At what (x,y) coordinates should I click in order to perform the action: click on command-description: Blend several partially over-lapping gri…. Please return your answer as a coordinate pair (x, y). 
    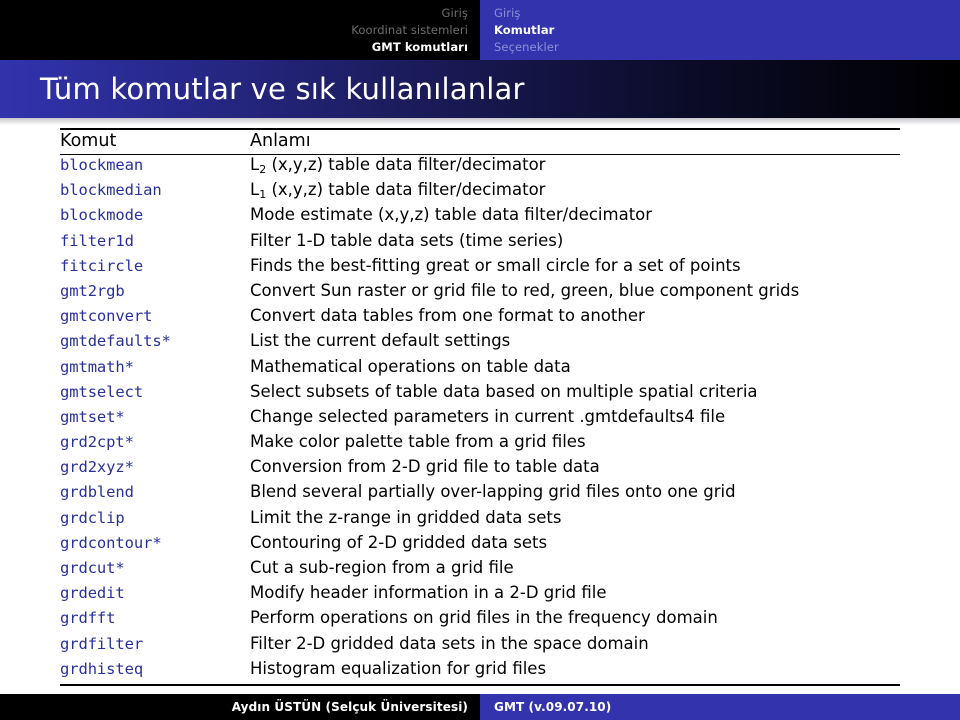
    Looking at the image, I should click on (493, 492).